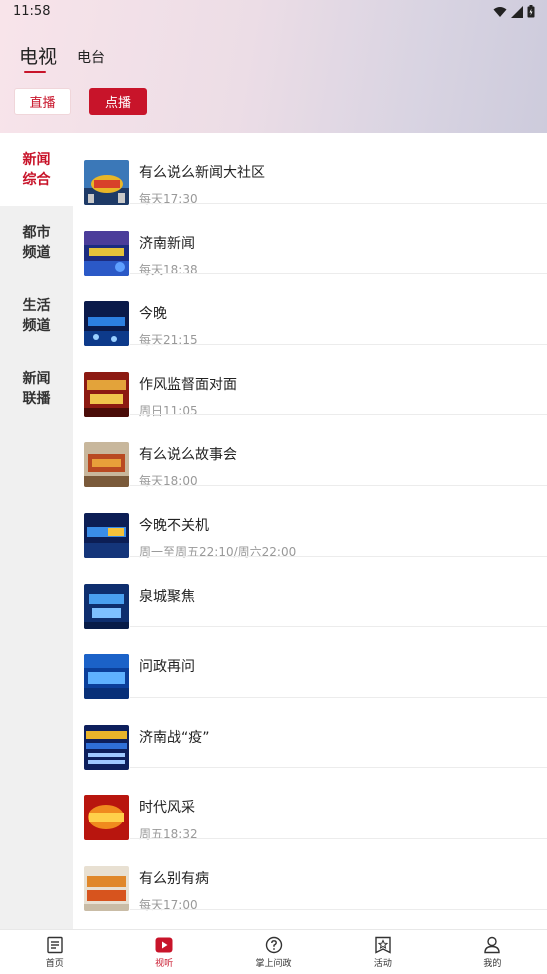 This screenshot has height=974, width=547. What do you see at coordinates (310, 663) in the screenshot?
I see `list-item: 问政再问` at bounding box center [310, 663].